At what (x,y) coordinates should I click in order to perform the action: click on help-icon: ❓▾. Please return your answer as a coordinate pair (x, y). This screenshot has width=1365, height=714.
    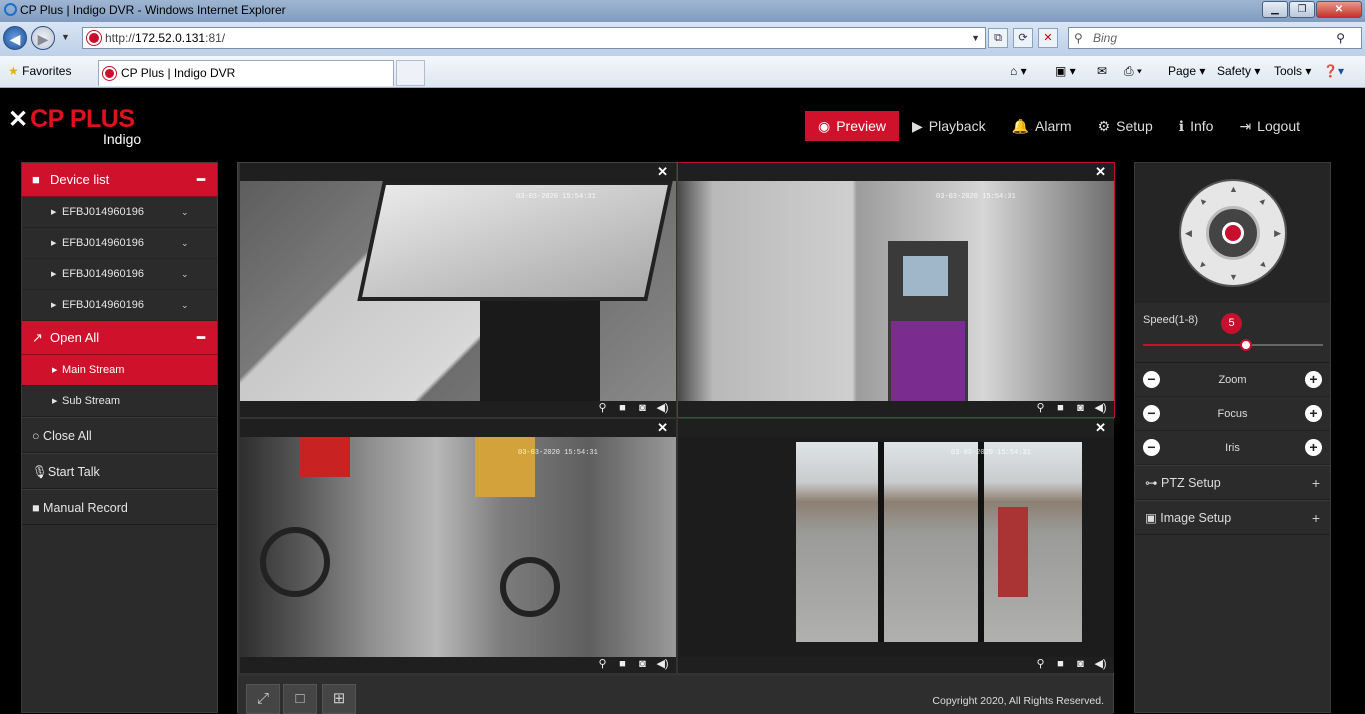
    Looking at the image, I should click on (1333, 71).